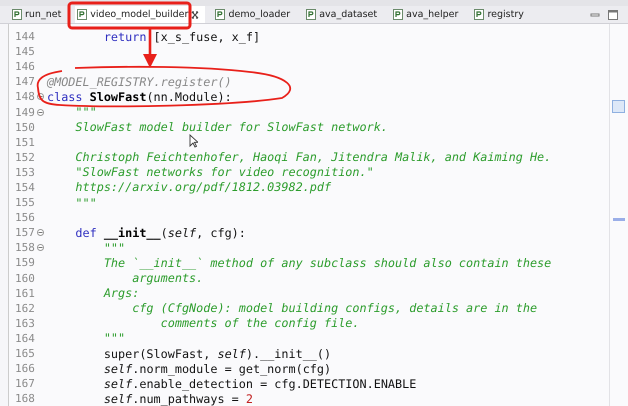 The height and width of the screenshot is (406, 628). What do you see at coordinates (167, 278) in the screenshot?
I see `code-line: arguments.` at bounding box center [167, 278].